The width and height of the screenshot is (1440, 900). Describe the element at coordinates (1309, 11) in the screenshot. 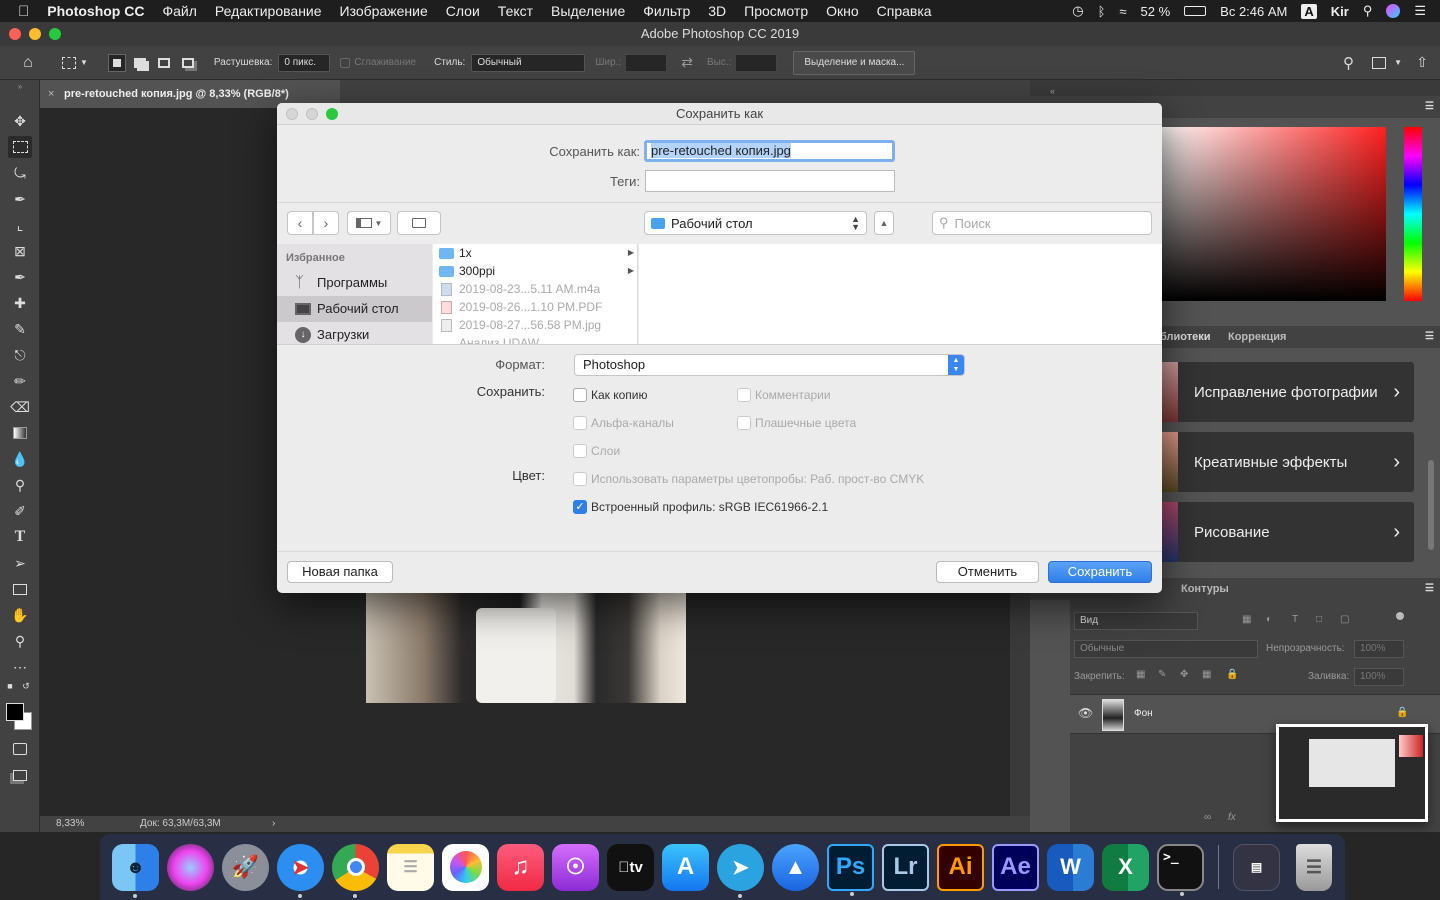

I see `input-source: A` at that location.